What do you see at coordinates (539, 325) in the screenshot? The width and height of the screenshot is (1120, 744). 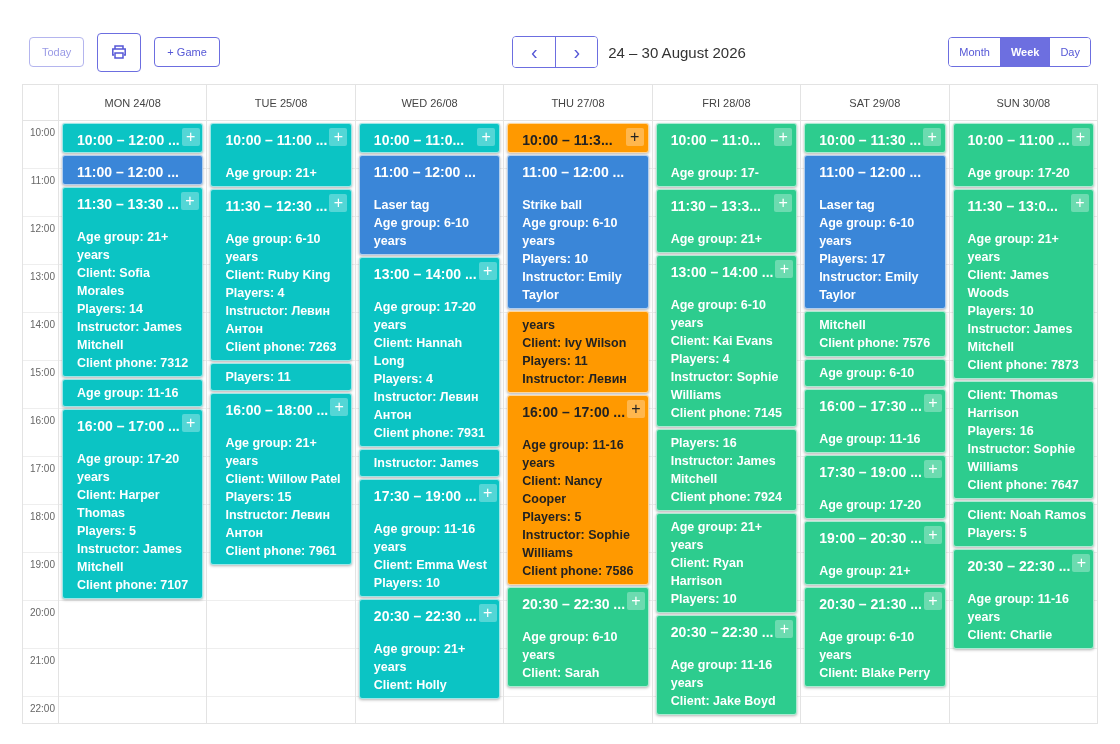 I see `event-detail: years` at bounding box center [539, 325].